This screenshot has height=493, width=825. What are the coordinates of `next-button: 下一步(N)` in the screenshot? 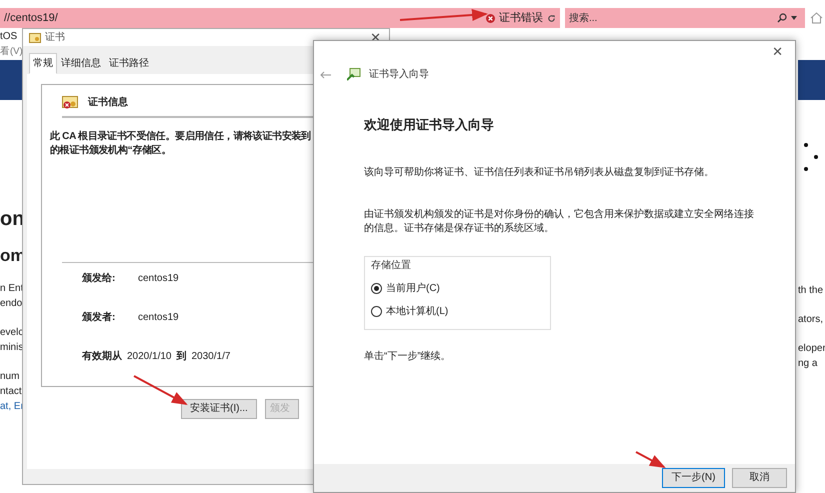 It's located at (693, 478).